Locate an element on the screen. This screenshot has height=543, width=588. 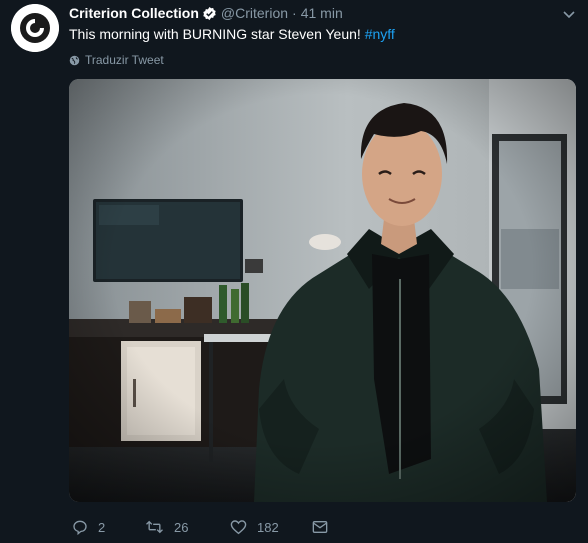
retweet-count: 26 is located at coordinates (181, 527).